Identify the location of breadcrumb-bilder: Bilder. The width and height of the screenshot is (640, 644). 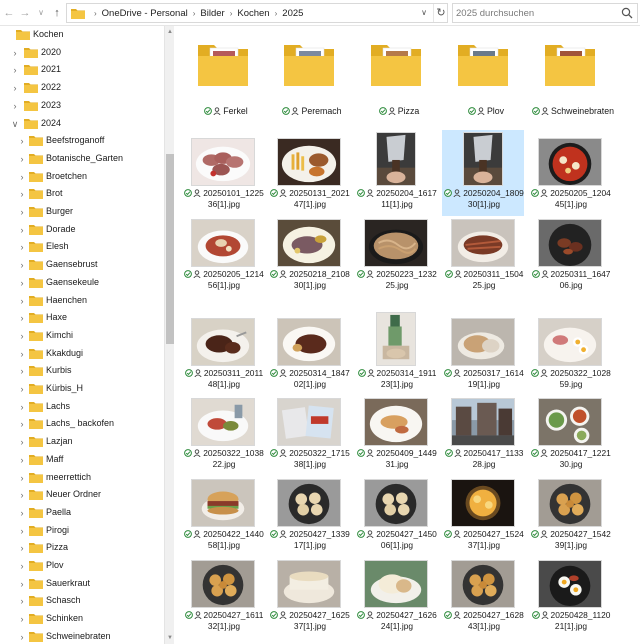
(212, 13).